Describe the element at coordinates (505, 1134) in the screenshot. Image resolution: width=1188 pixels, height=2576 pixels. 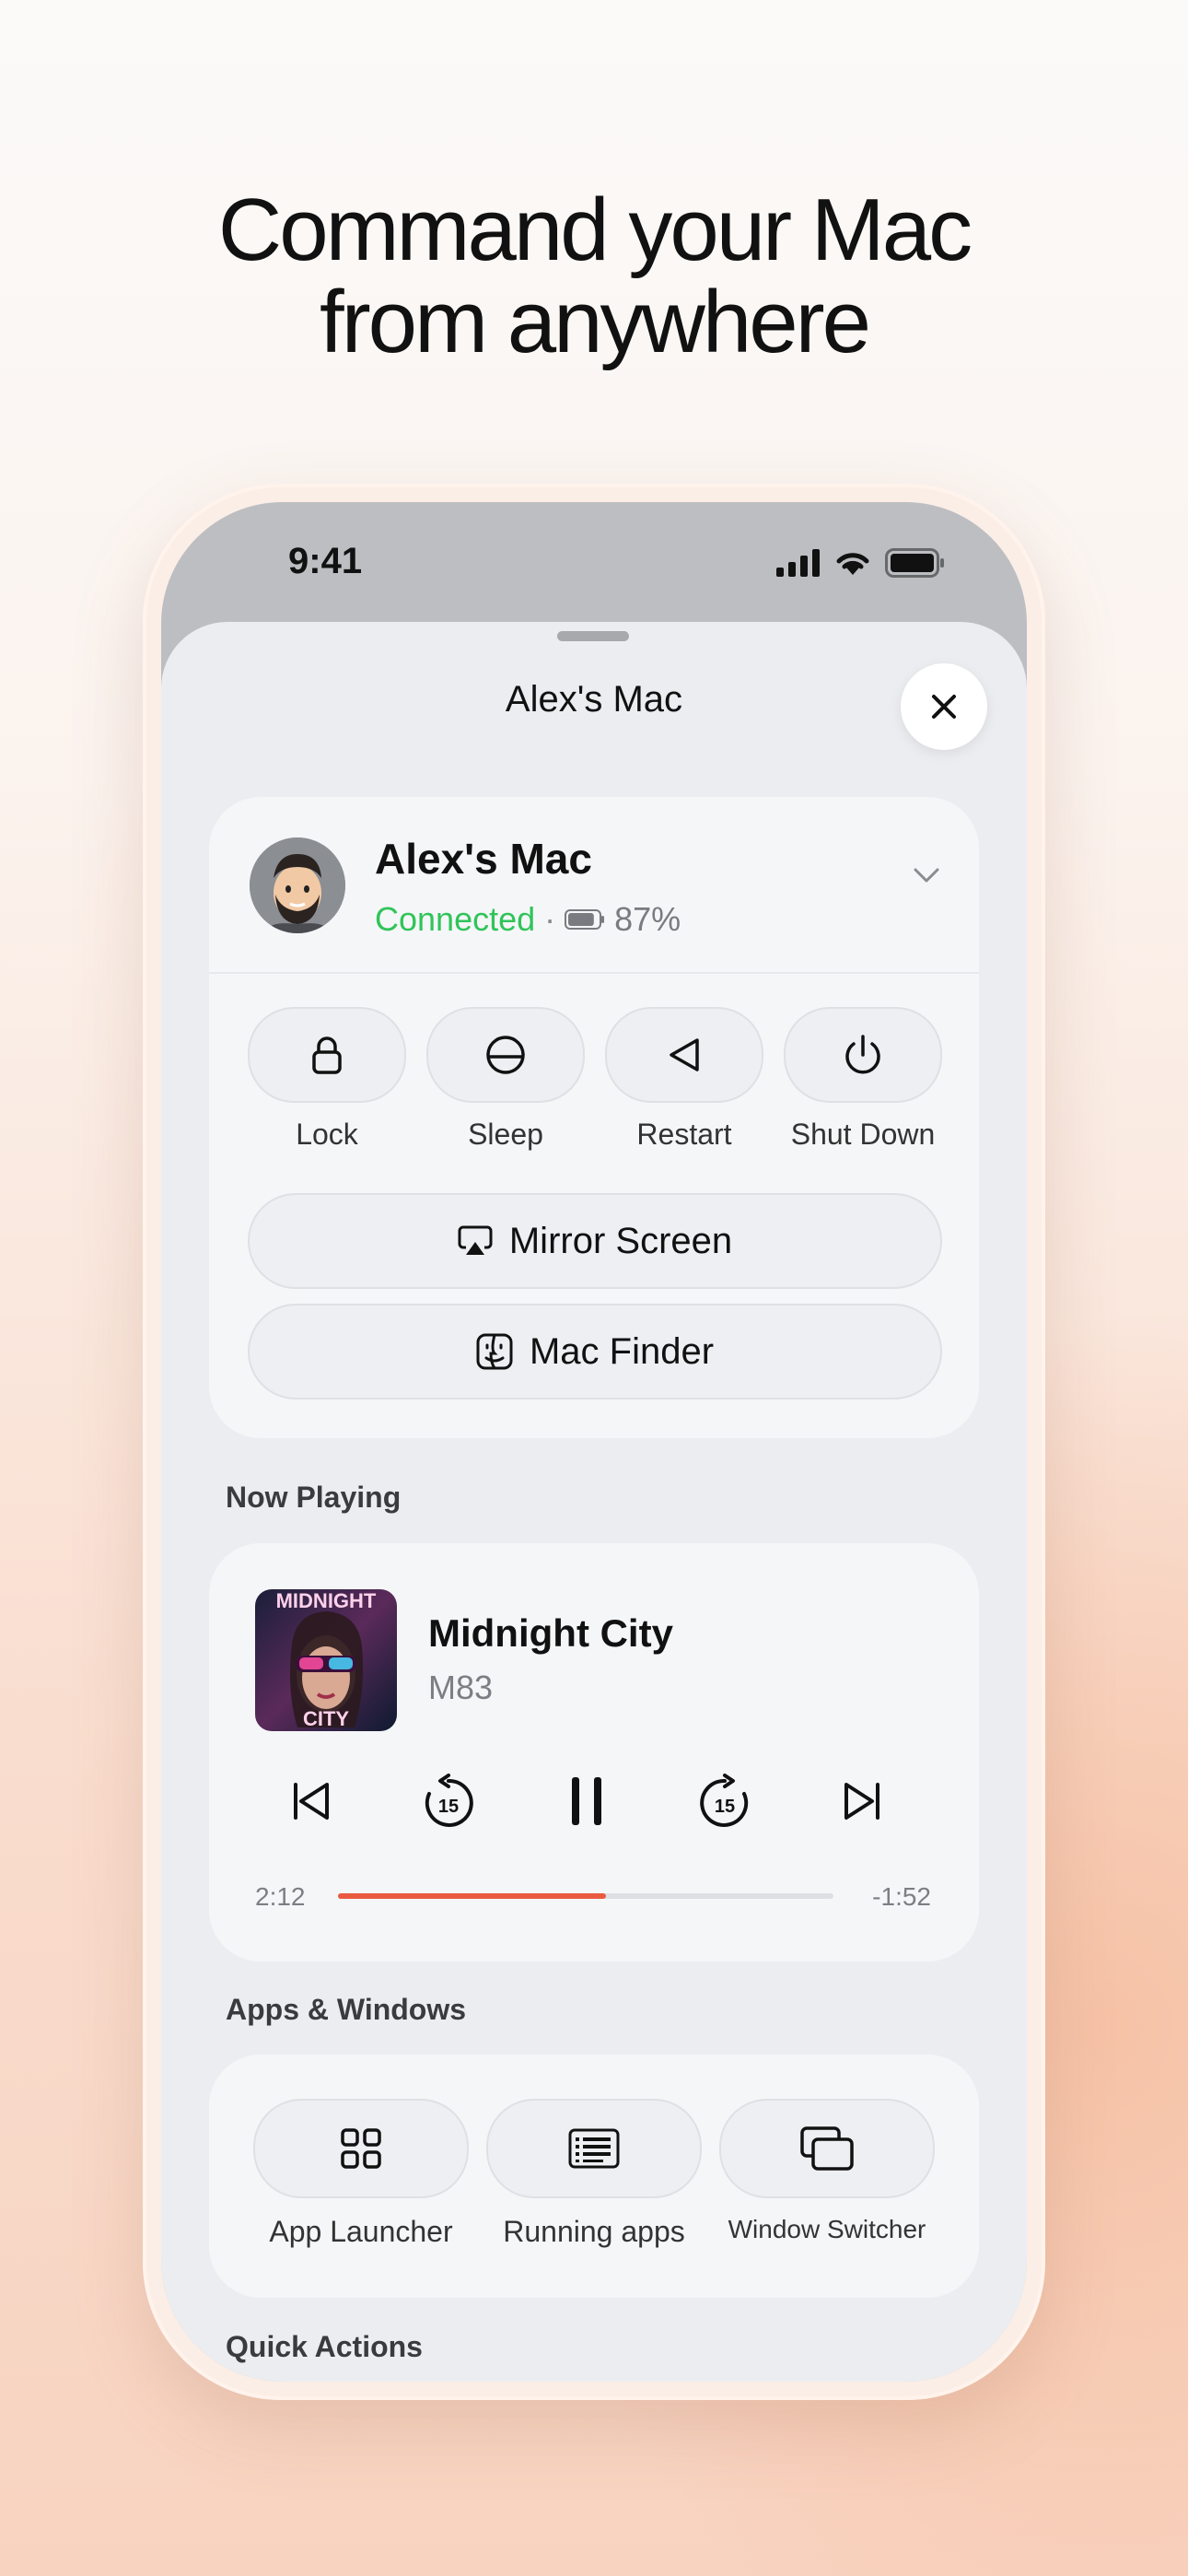
I see `sleep-label: Sleep` at that location.